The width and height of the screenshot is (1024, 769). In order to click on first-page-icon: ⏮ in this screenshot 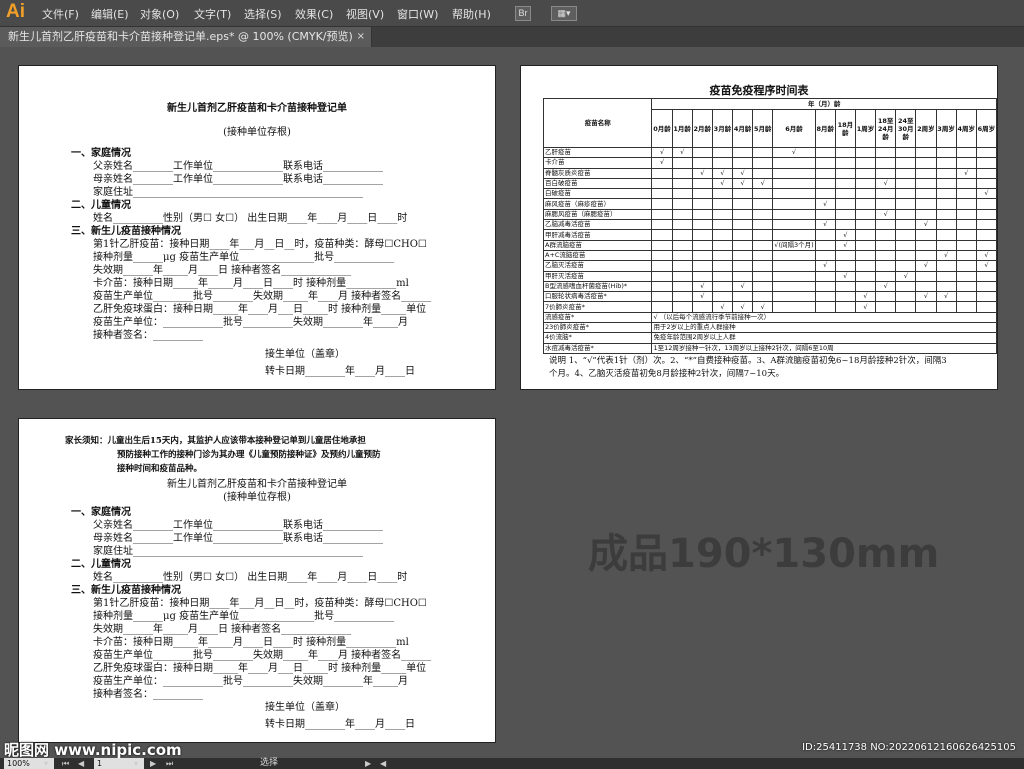, I will do `click(65, 763)`.